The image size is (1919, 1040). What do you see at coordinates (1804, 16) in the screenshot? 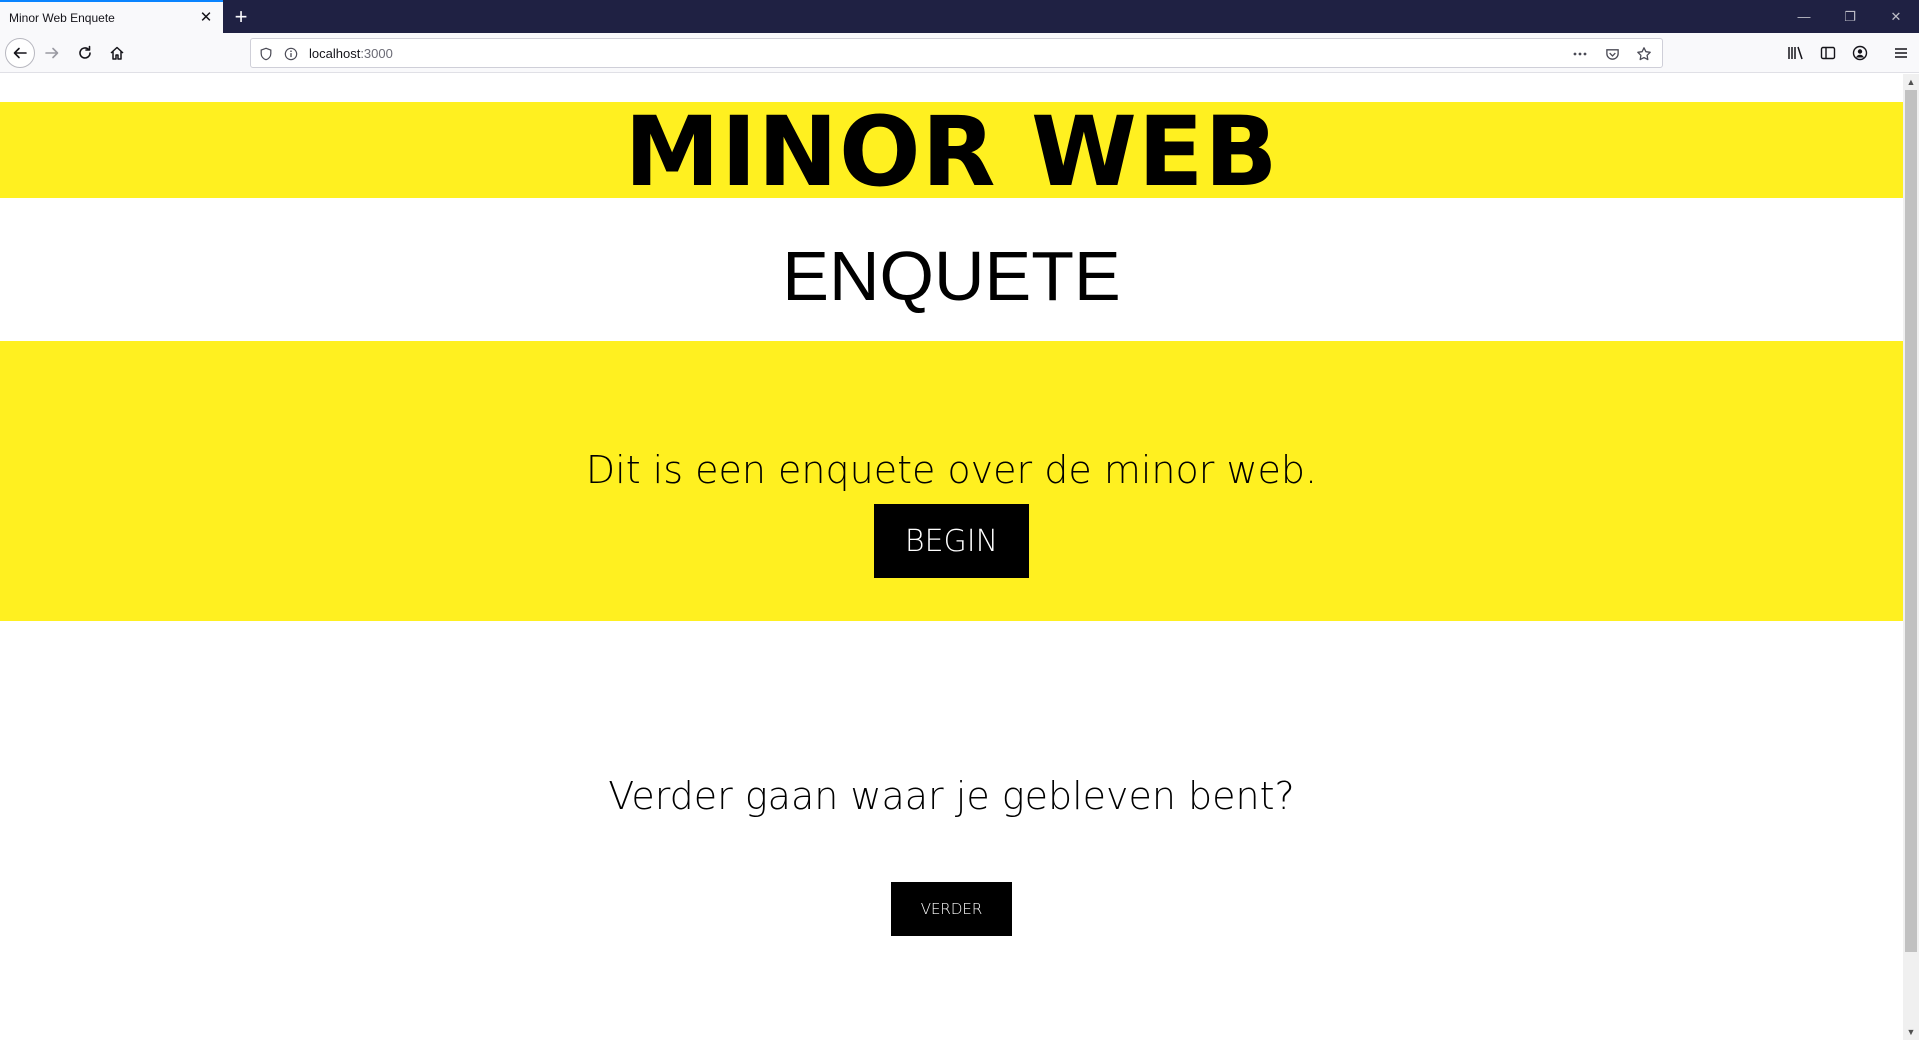
I see `minimize-icon: —` at bounding box center [1804, 16].